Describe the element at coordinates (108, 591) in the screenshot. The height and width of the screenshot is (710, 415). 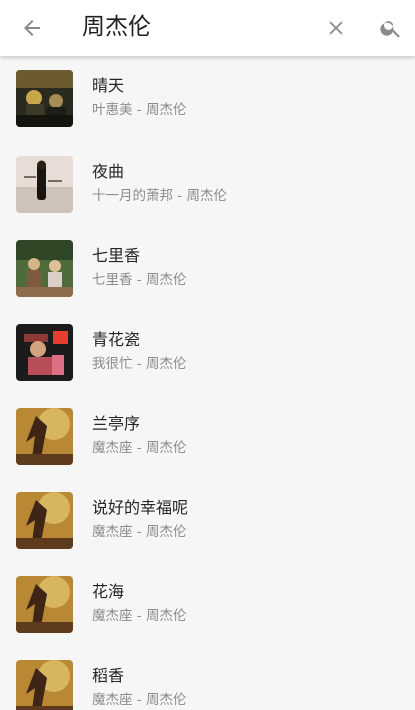
I see `song-title: 花海` at that location.